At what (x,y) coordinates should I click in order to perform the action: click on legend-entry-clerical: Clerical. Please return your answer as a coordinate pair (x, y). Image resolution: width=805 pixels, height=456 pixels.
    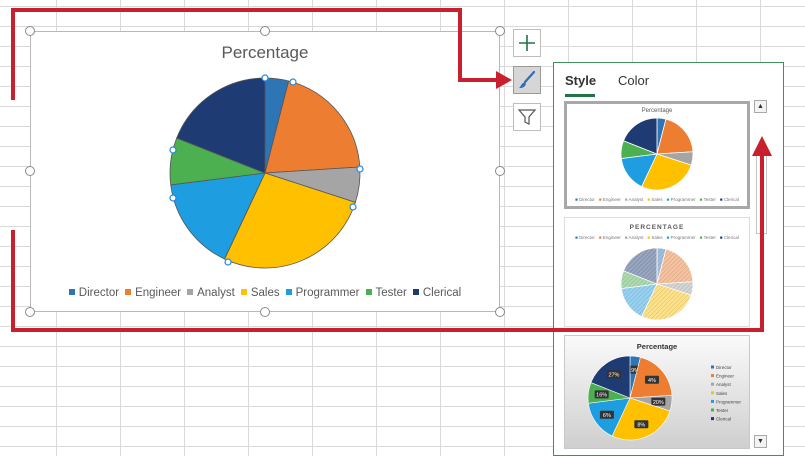
    Looking at the image, I should click on (437, 293).